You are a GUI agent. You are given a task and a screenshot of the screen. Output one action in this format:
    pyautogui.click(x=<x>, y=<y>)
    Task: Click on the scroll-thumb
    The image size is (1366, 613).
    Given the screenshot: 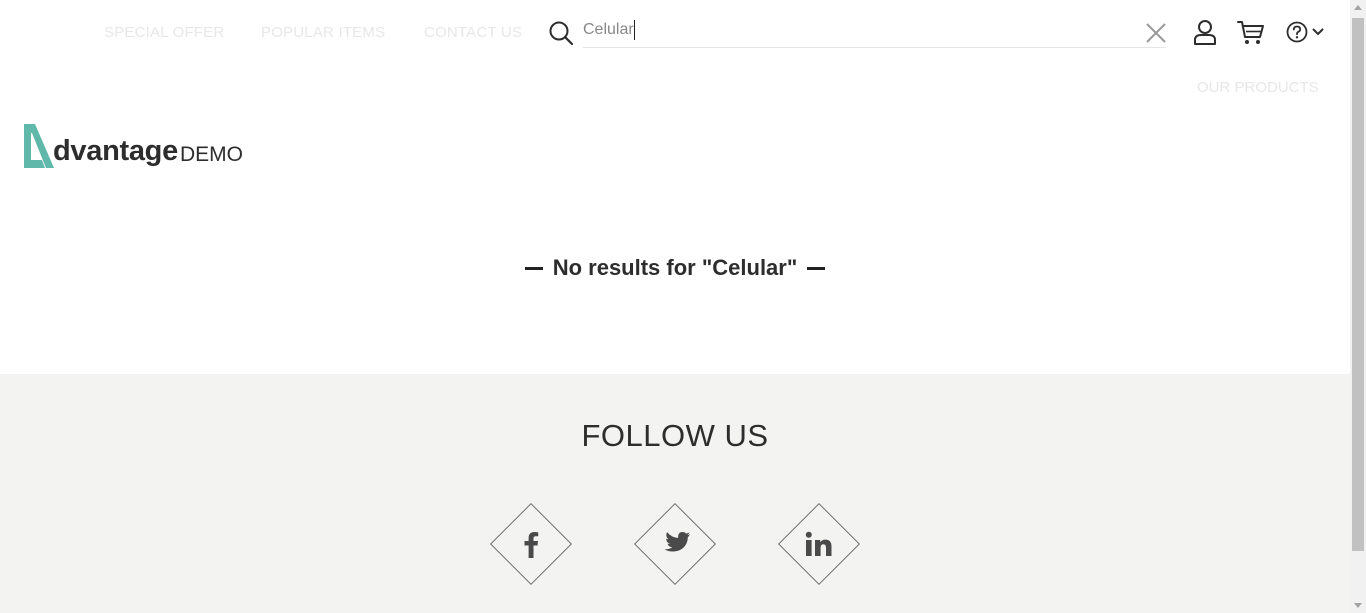 What is the action you would take?
    pyautogui.click(x=1358, y=284)
    